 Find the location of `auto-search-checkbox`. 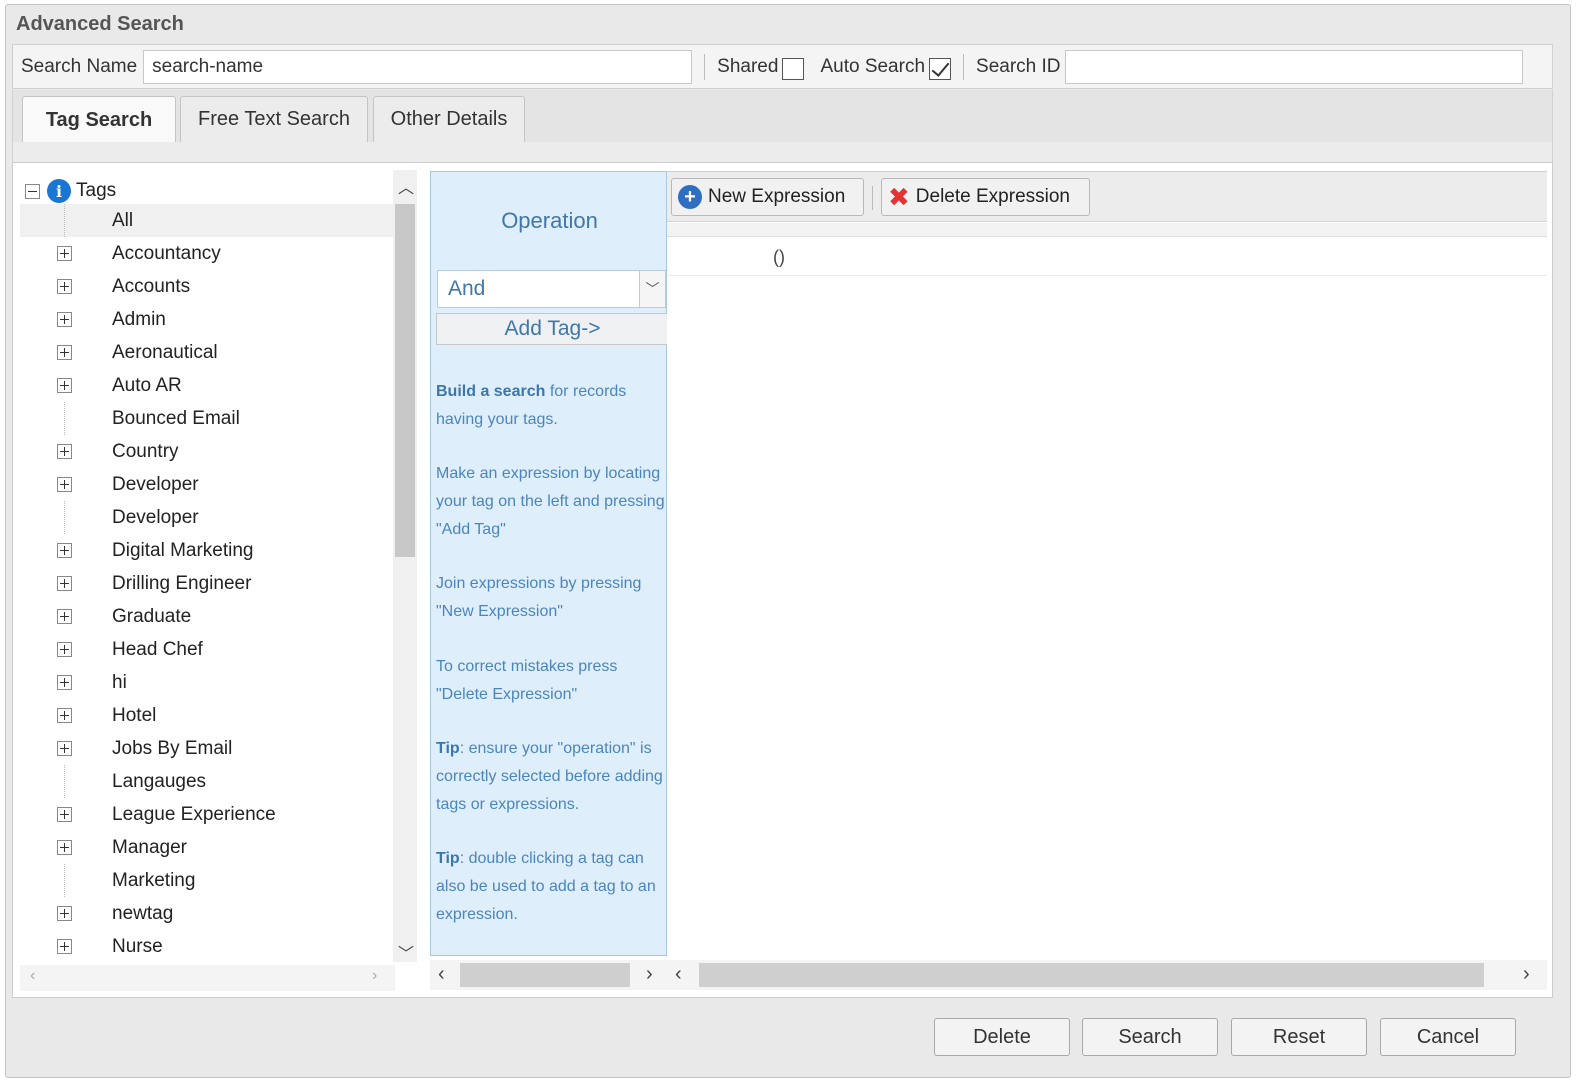

auto-search-checkbox is located at coordinates (940, 68).